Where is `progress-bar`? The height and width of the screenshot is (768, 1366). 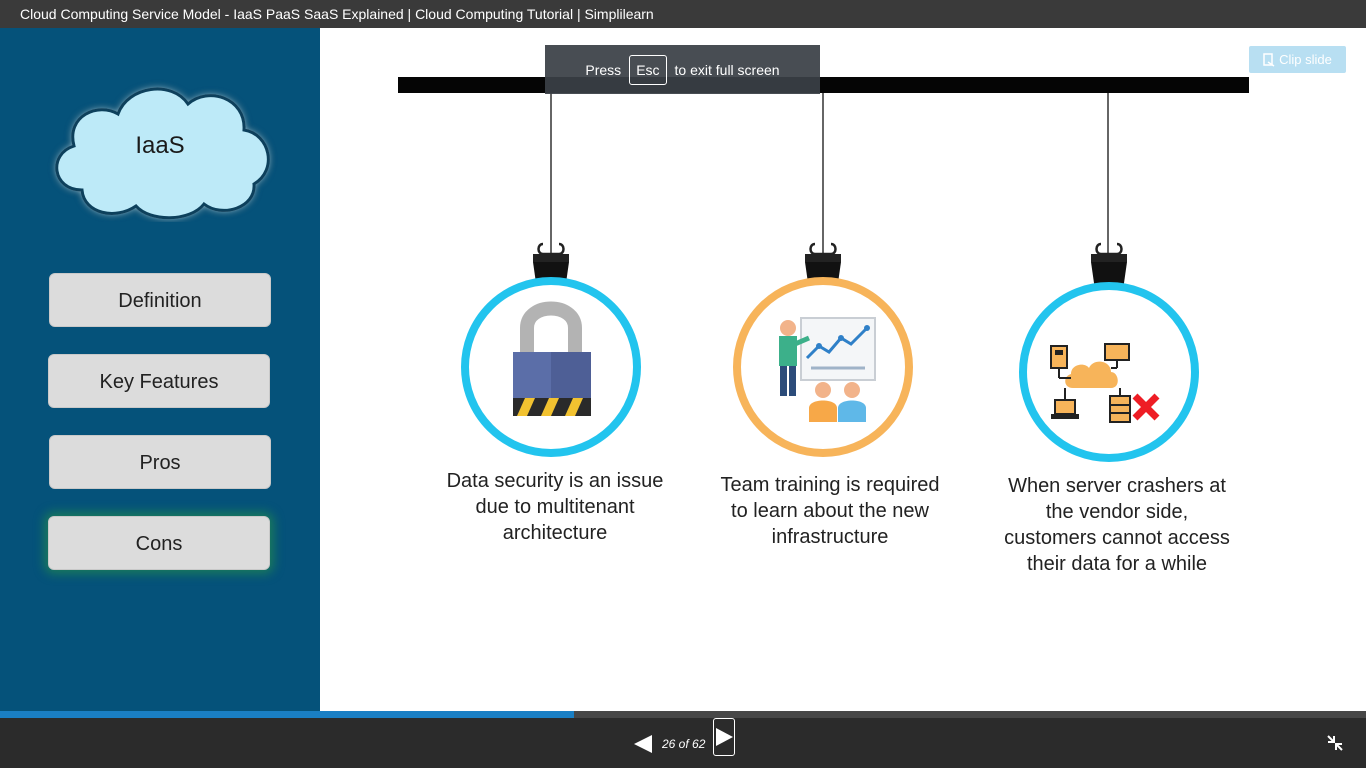 progress-bar is located at coordinates (683, 714).